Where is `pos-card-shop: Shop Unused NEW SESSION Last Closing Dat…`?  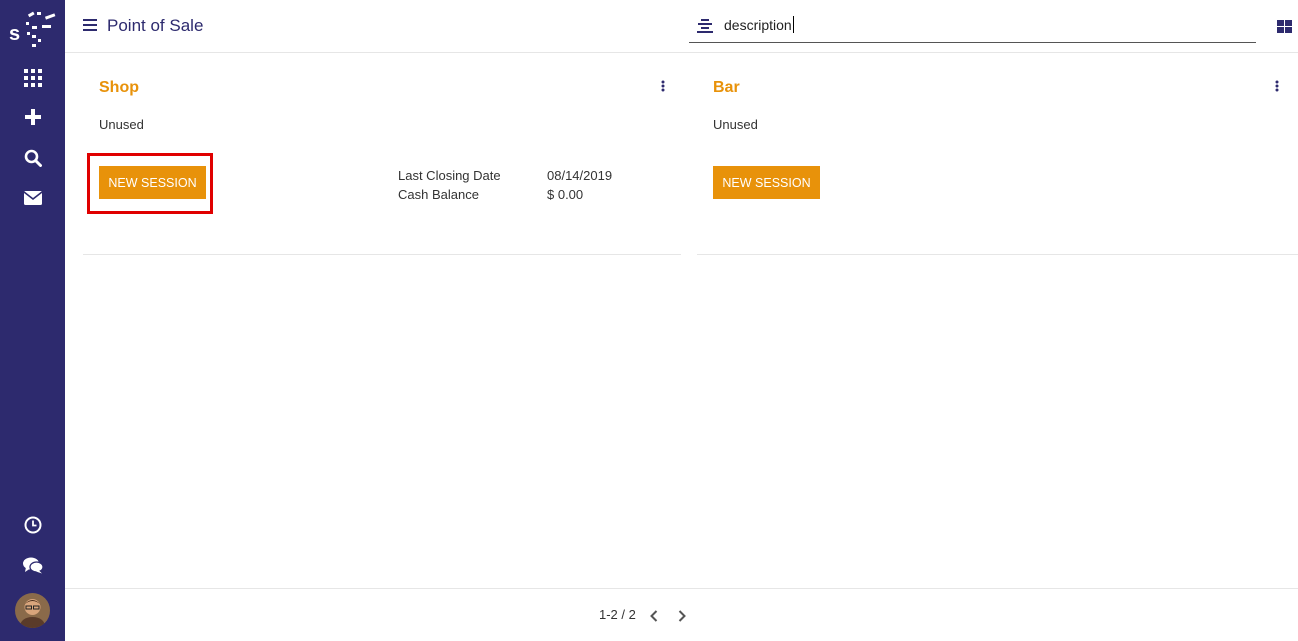 pos-card-shop: Shop Unused NEW SESSION Last Closing Dat… is located at coordinates (382, 154).